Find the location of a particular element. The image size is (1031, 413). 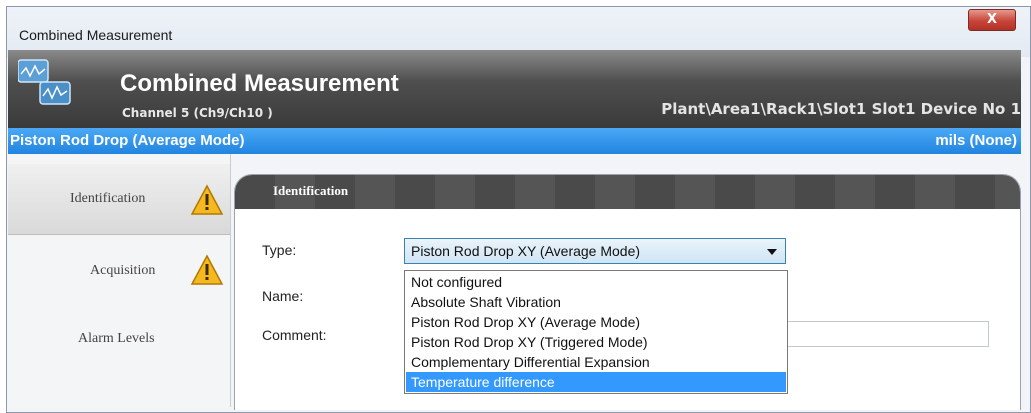

sidebar-item-label: Alarm Levels is located at coordinates (116, 338).